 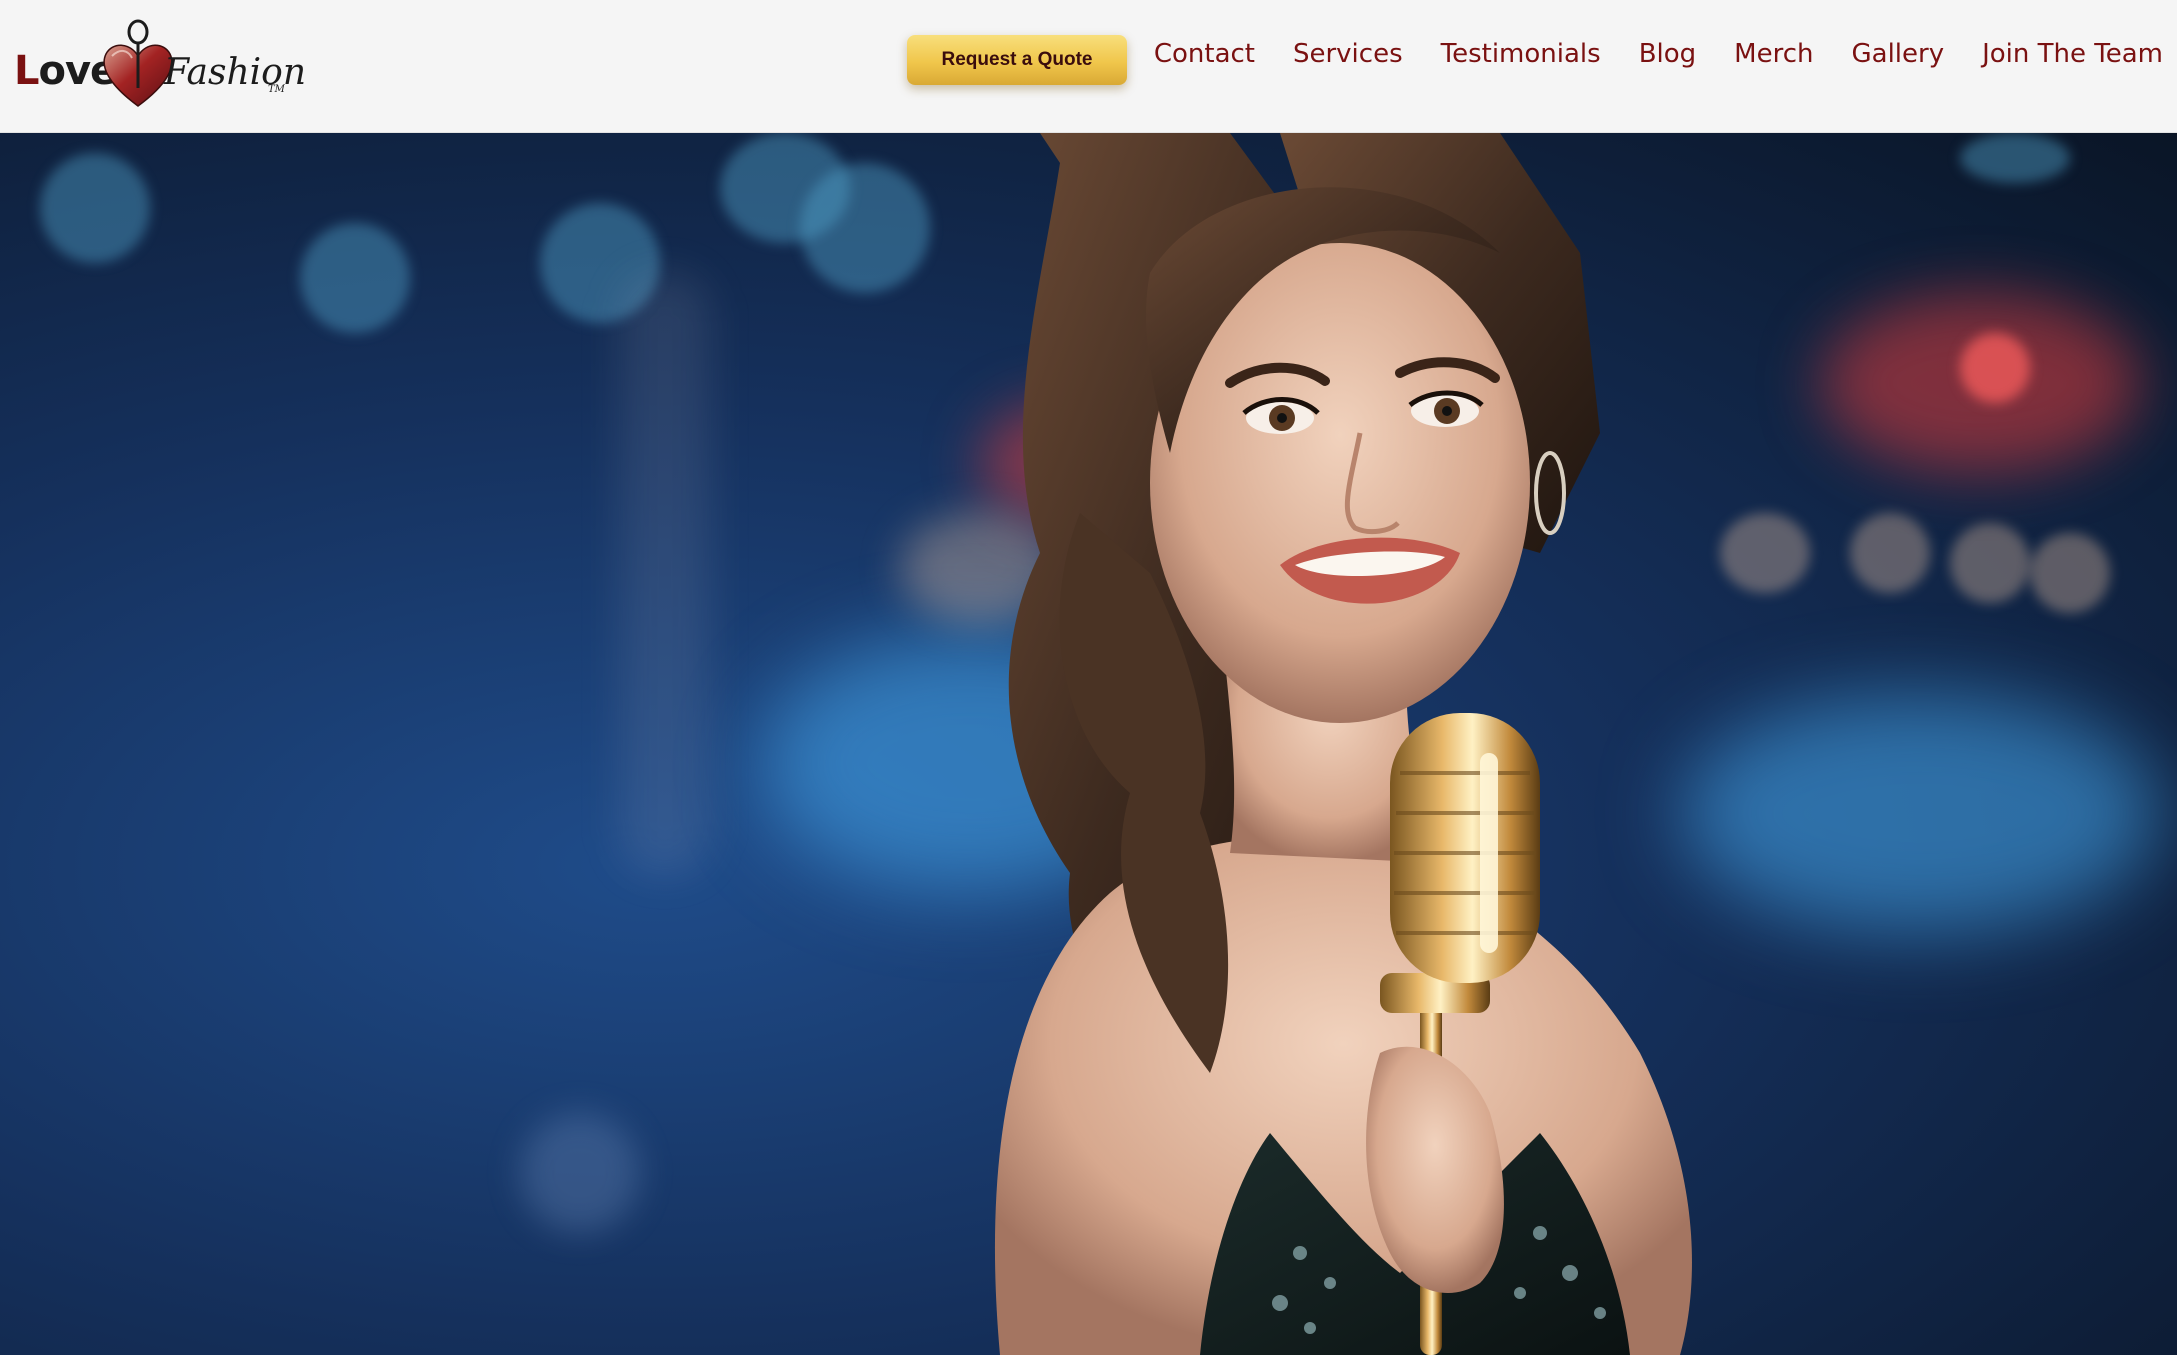 I want to click on nav-item-contact: Contact, so click(x=1204, y=54).